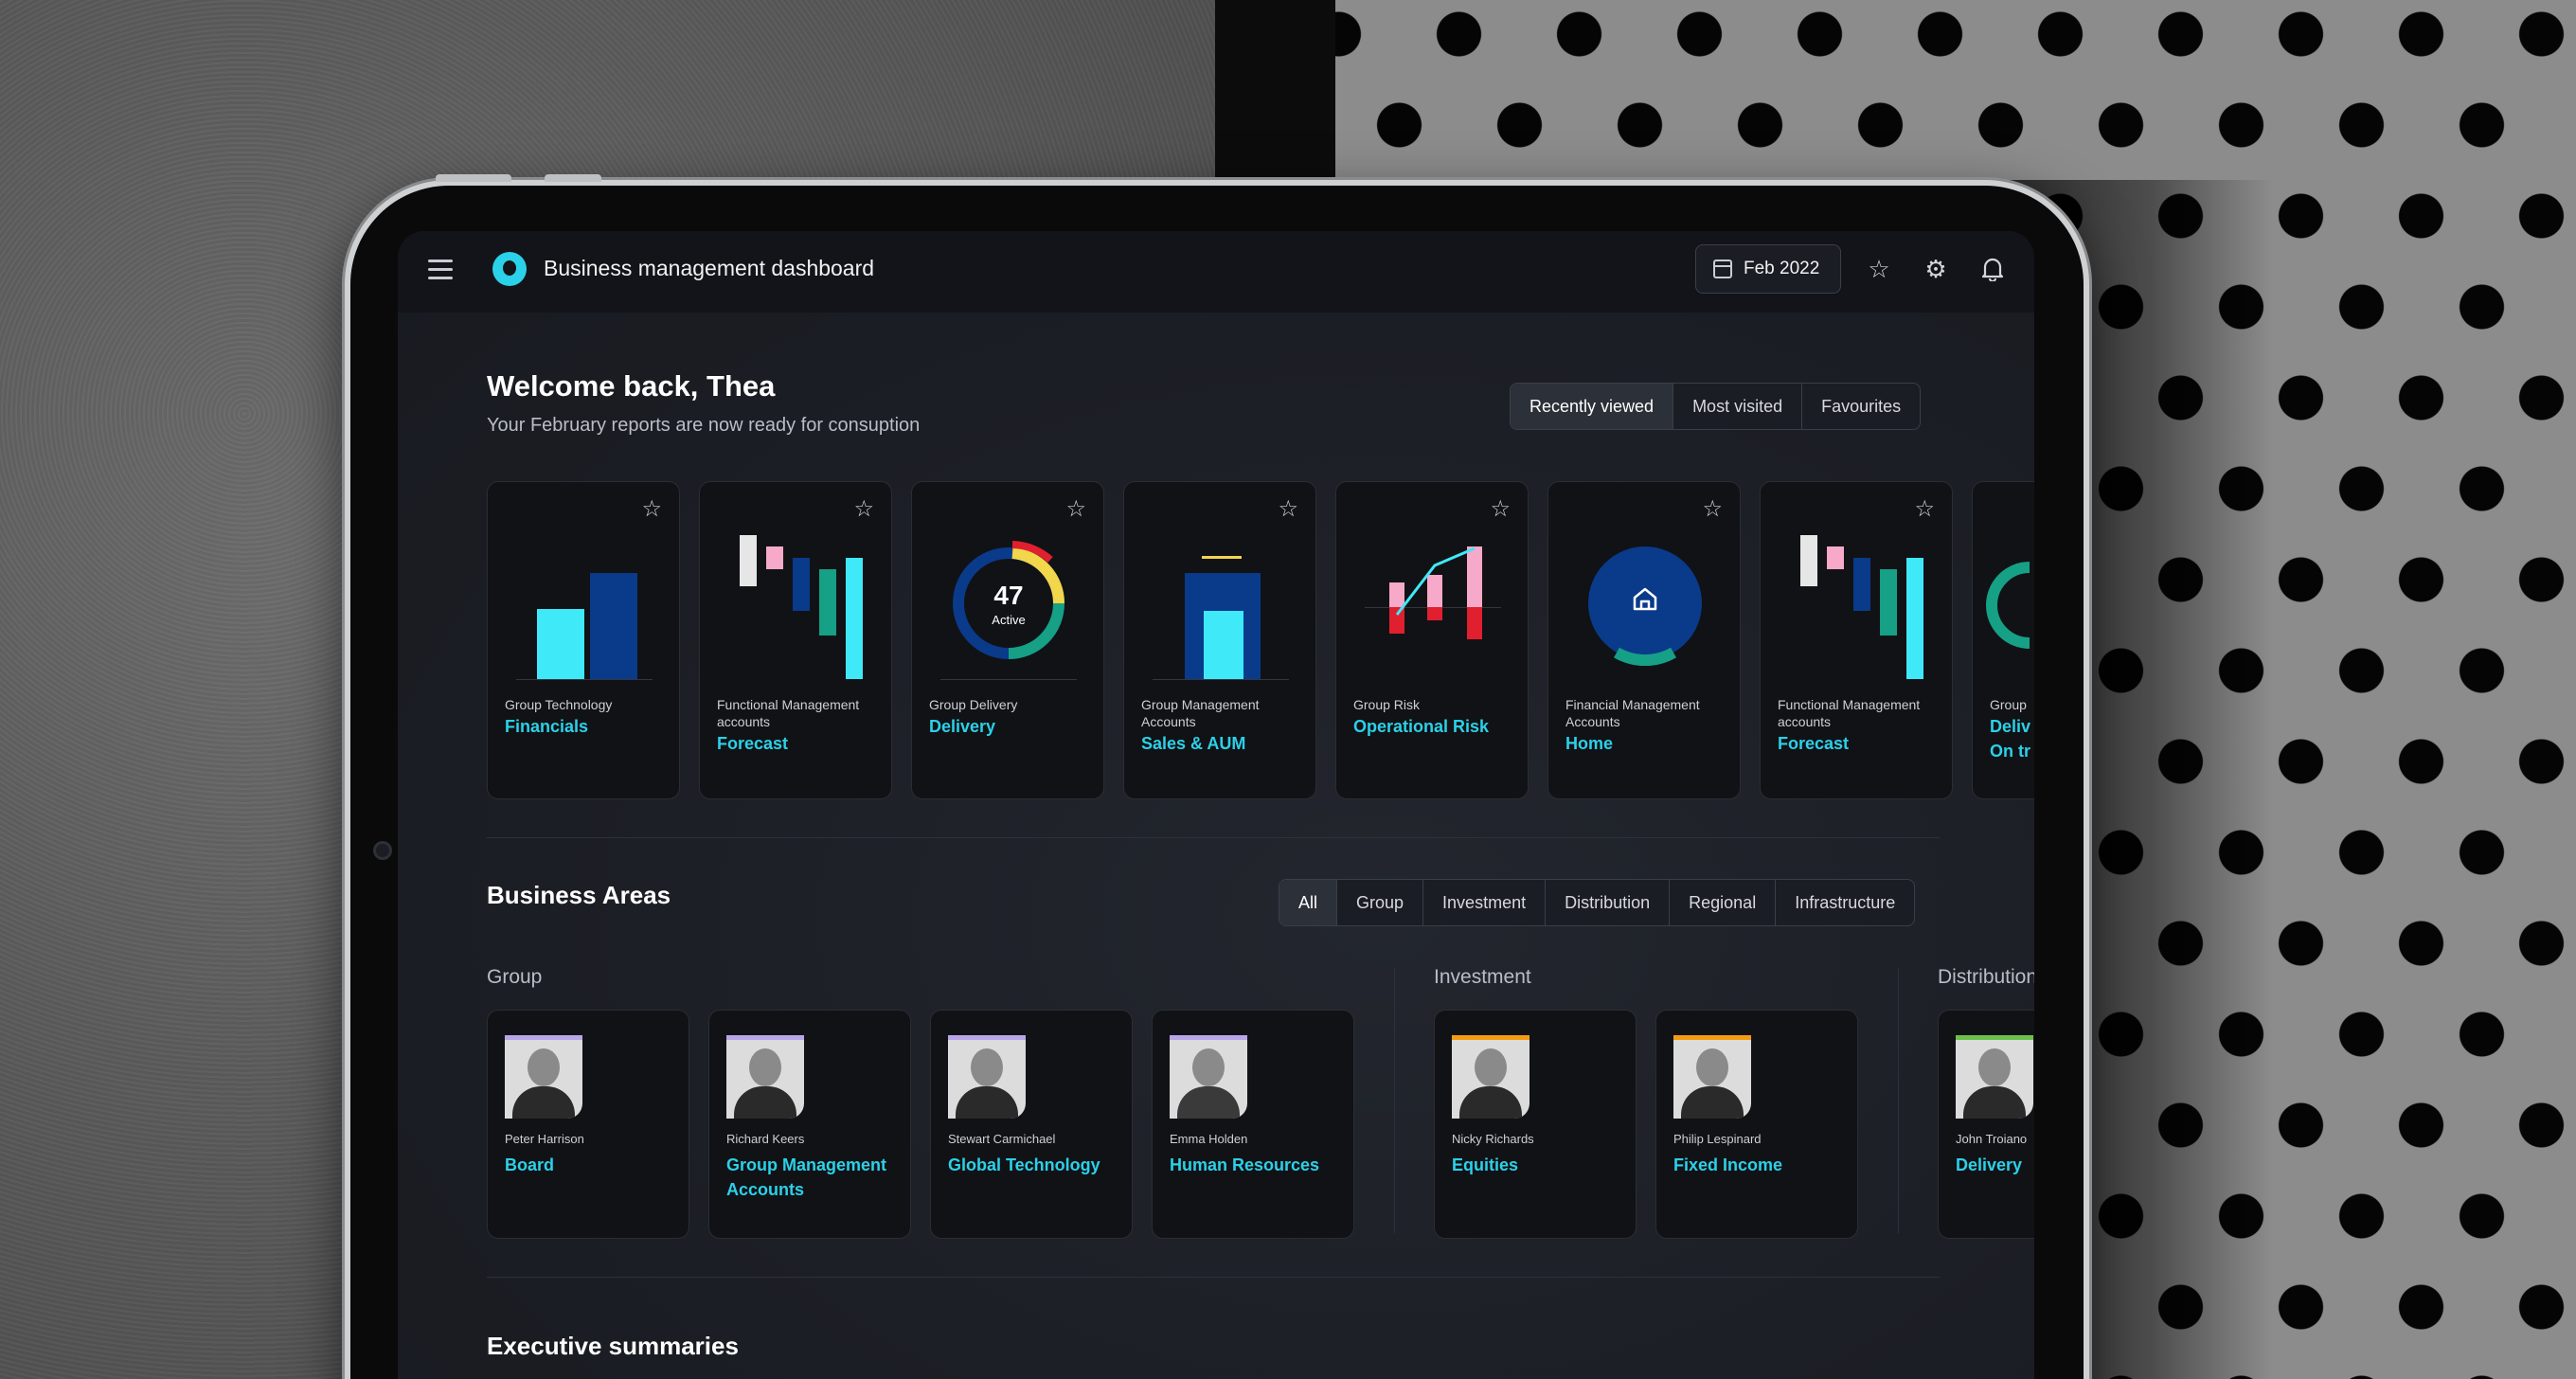 The height and width of the screenshot is (1379, 2576). What do you see at coordinates (1493, 1139) in the screenshot?
I see `person-name: Nicky Richards` at bounding box center [1493, 1139].